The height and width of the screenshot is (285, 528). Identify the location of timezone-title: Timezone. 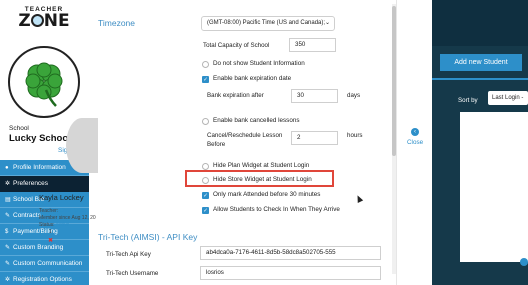
(117, 23).